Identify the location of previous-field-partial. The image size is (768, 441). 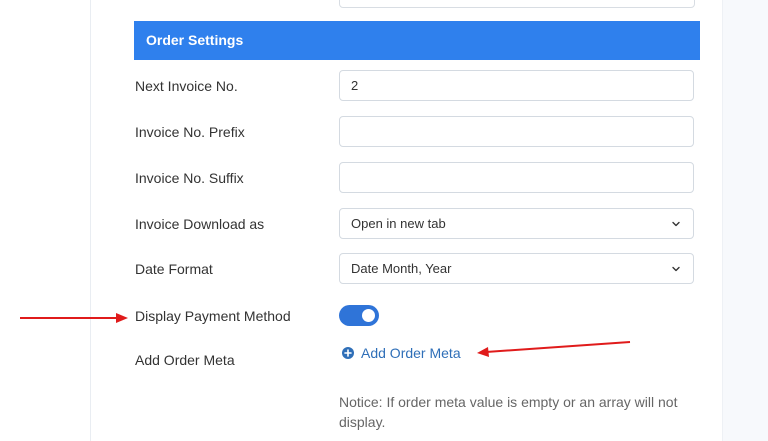
(517, 4).